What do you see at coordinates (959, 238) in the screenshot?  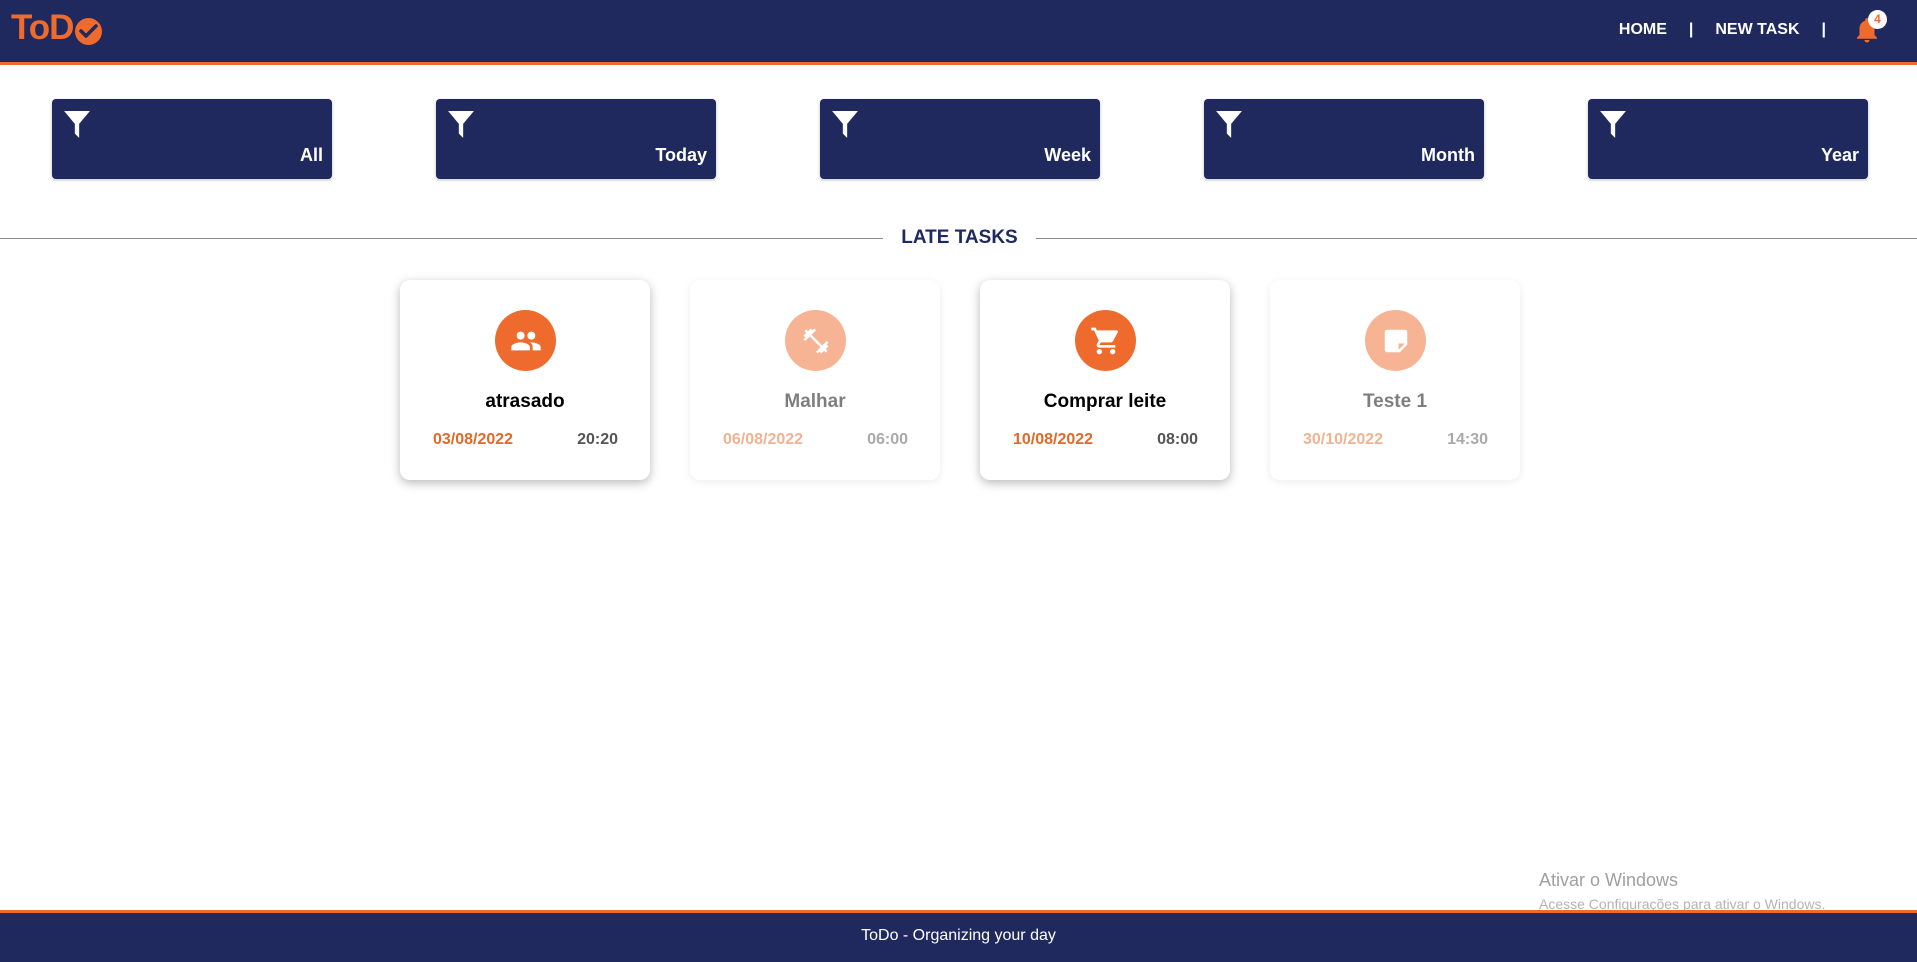 I see `section-title: LATE TASKS` at bounding box center [959, 238].